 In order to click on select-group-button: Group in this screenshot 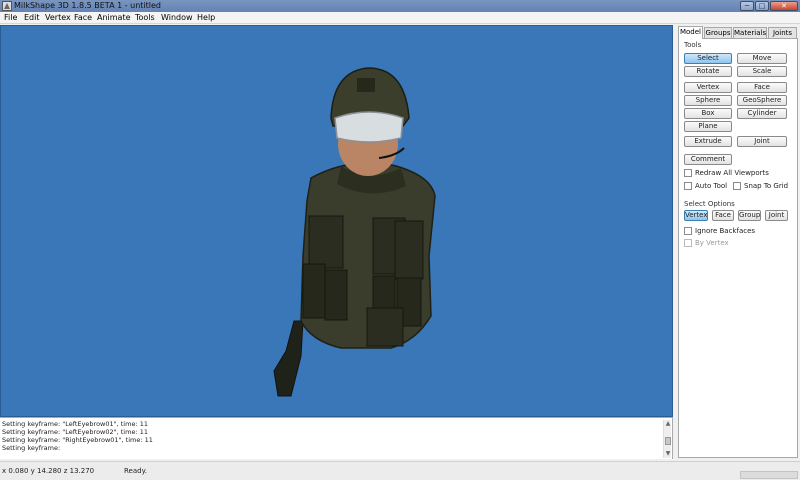, I will do `click(749, 215)`.